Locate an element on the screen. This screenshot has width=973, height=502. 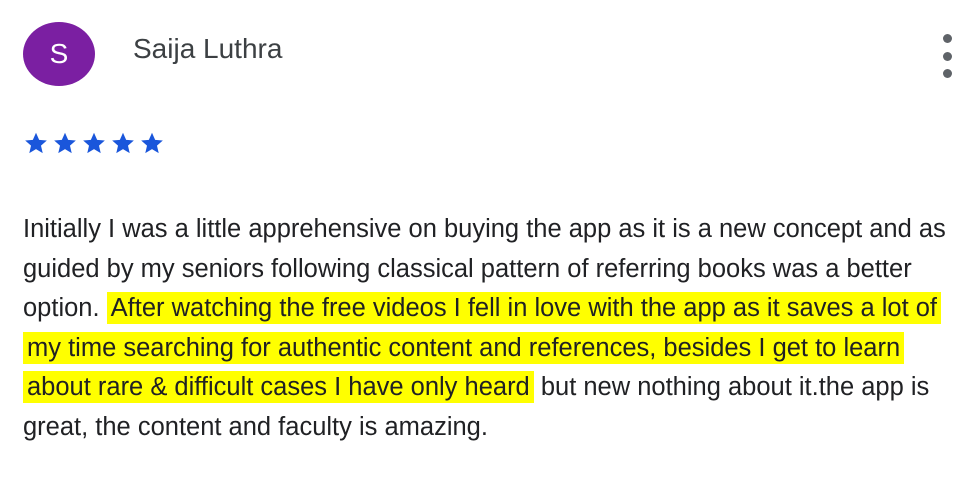
avatar-initial: S is located at coordinates (59, 53).